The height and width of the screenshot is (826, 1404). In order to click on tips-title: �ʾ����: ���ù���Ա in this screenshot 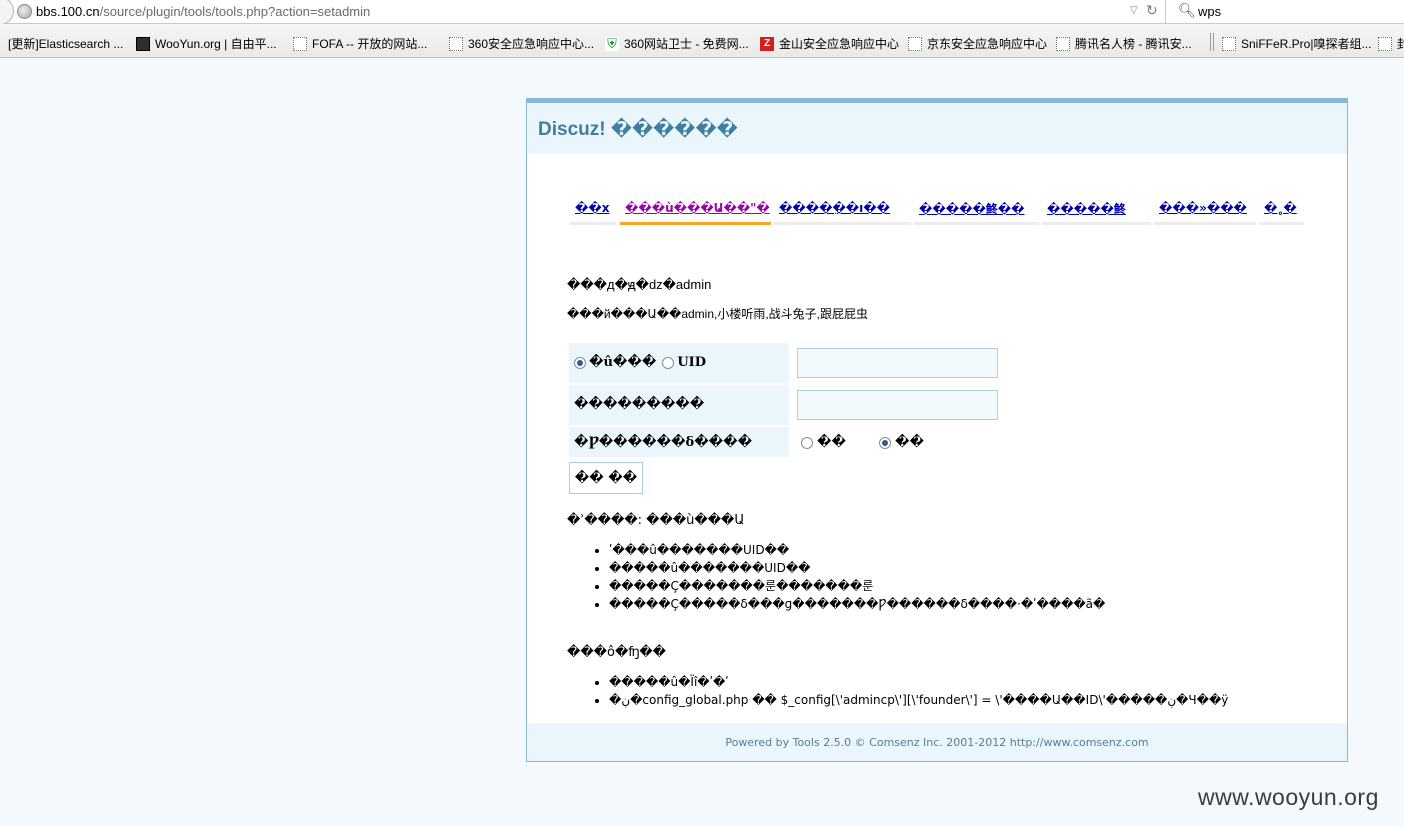, I will do `click(656, 520)`.